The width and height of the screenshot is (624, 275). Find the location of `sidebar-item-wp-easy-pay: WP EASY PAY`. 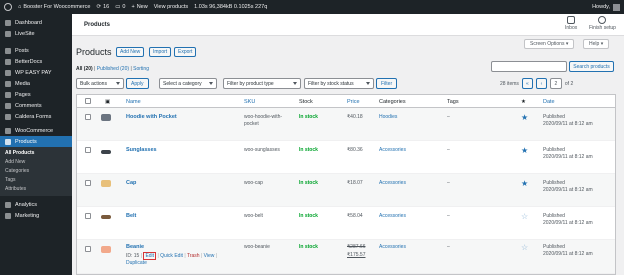

sidebar-item-wp-easy-pay: WP EASY PAY is located at coordinates (36, 72).